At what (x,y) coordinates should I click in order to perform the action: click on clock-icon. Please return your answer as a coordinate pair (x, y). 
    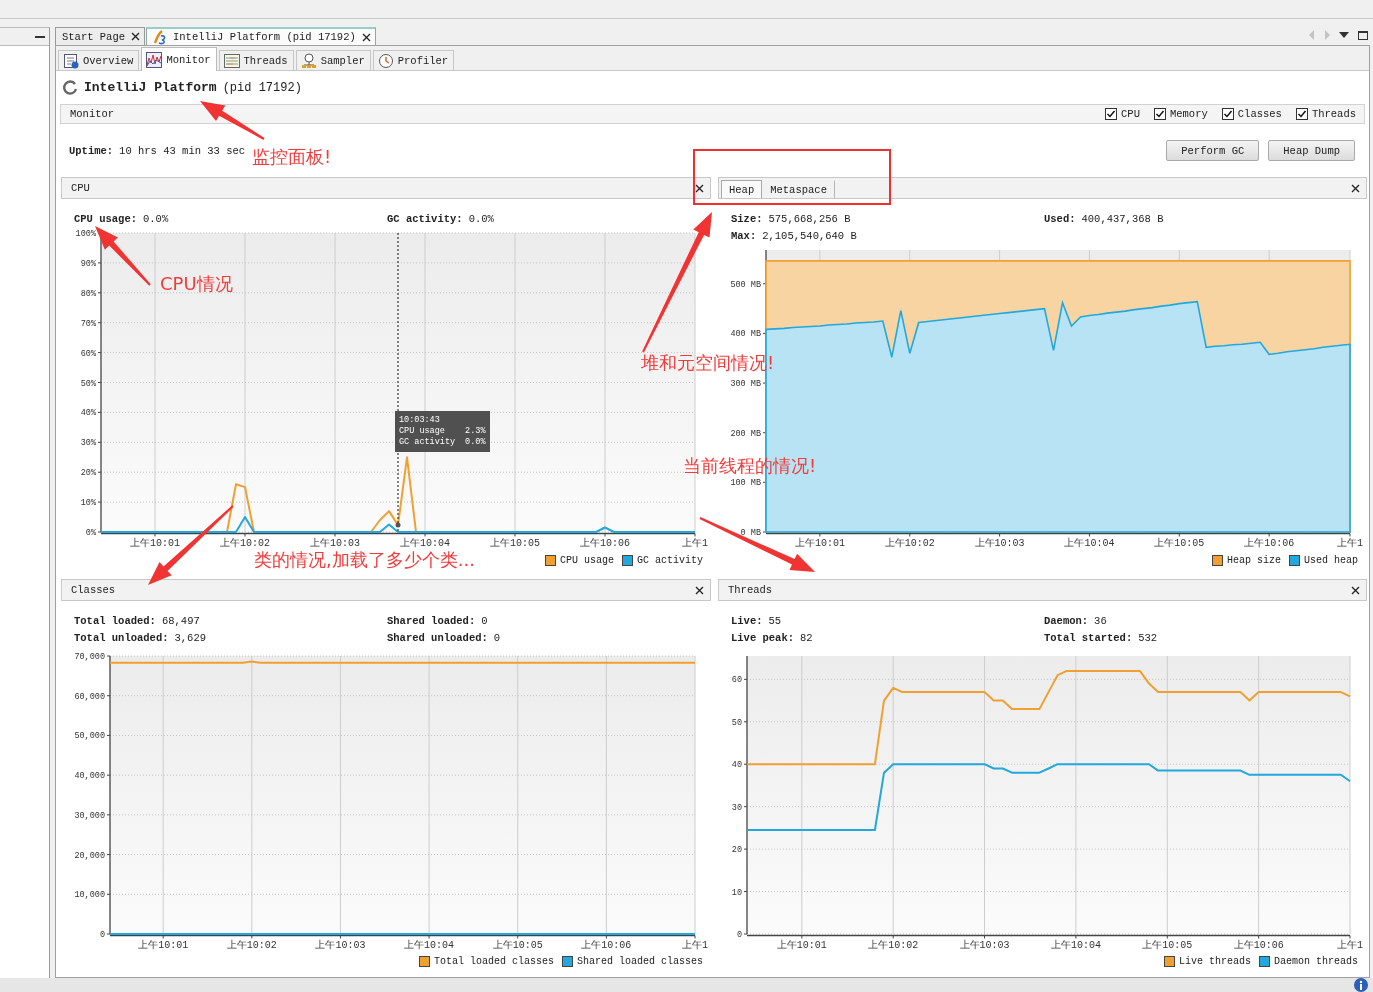
    Looking at the image, I should click on (385, 60).